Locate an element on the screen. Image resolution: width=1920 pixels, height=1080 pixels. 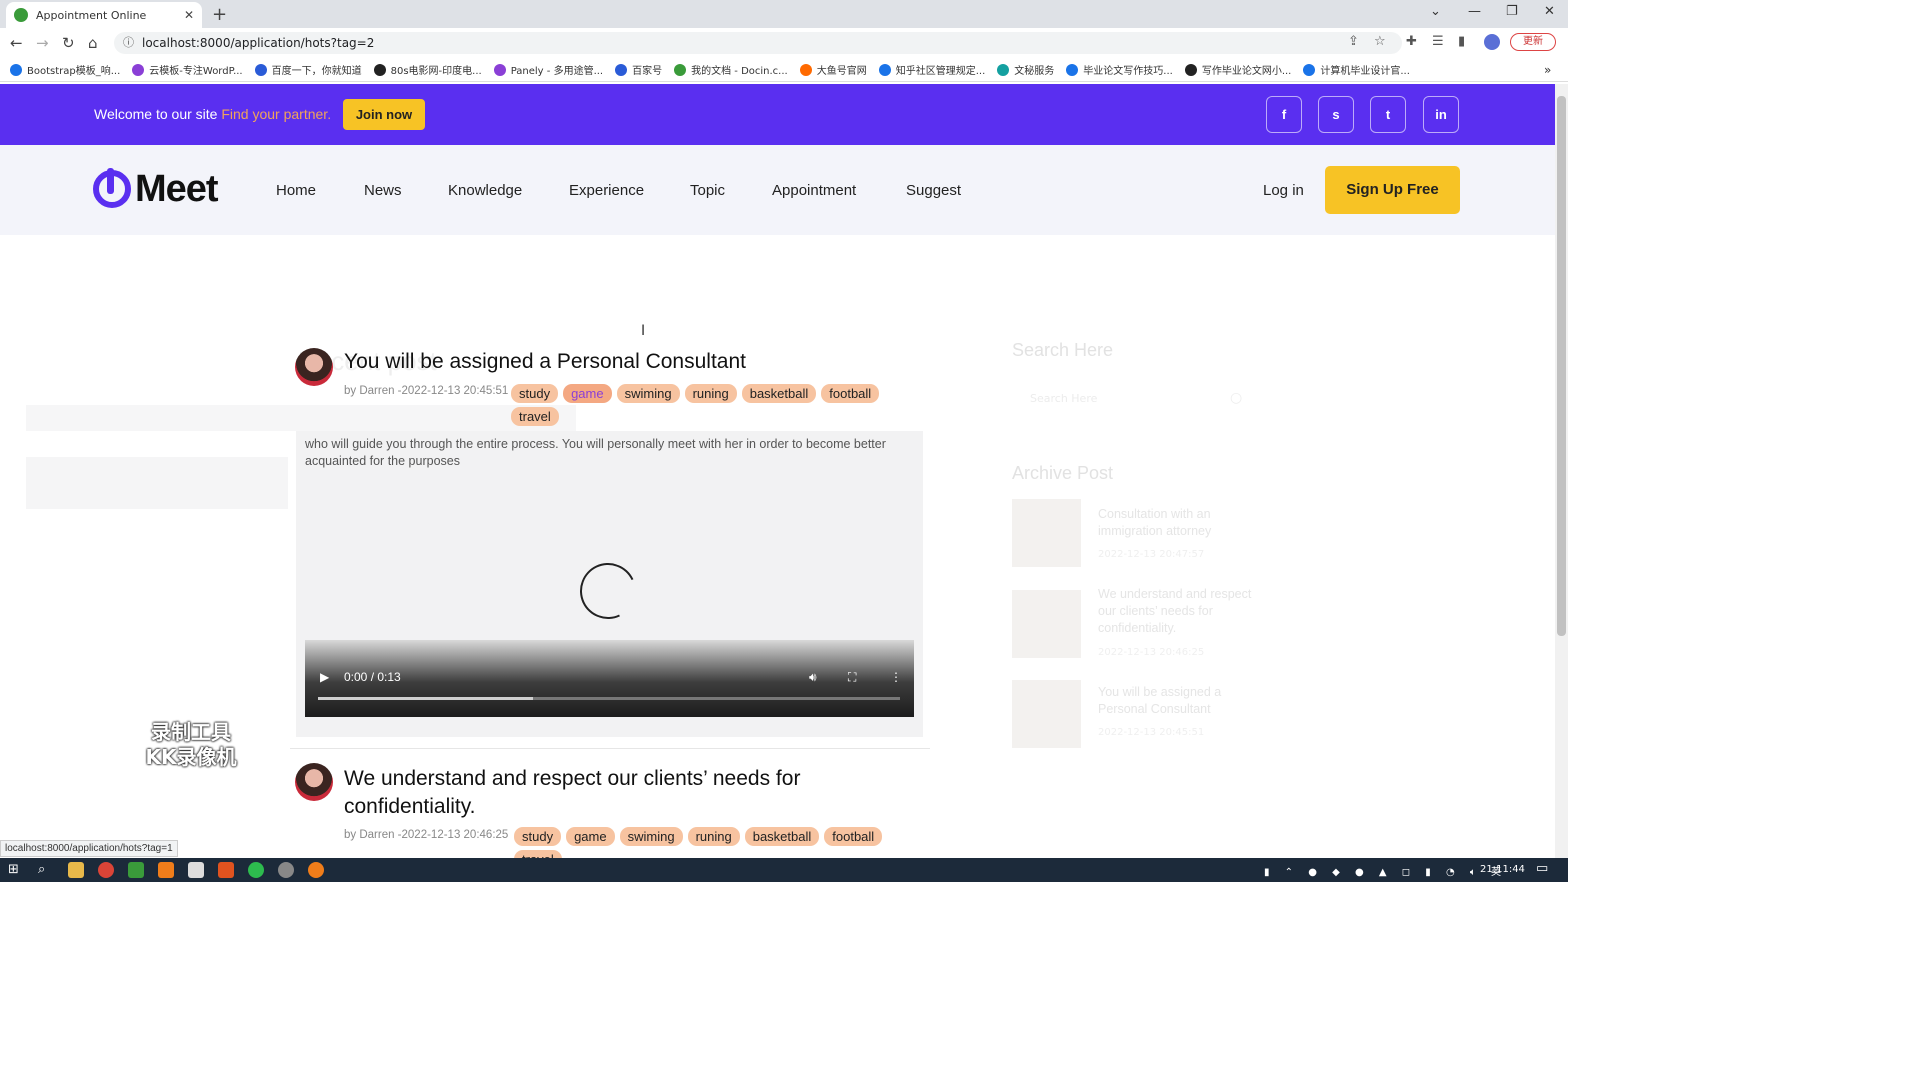
notepad-icon is located at coordinates (196, 870).